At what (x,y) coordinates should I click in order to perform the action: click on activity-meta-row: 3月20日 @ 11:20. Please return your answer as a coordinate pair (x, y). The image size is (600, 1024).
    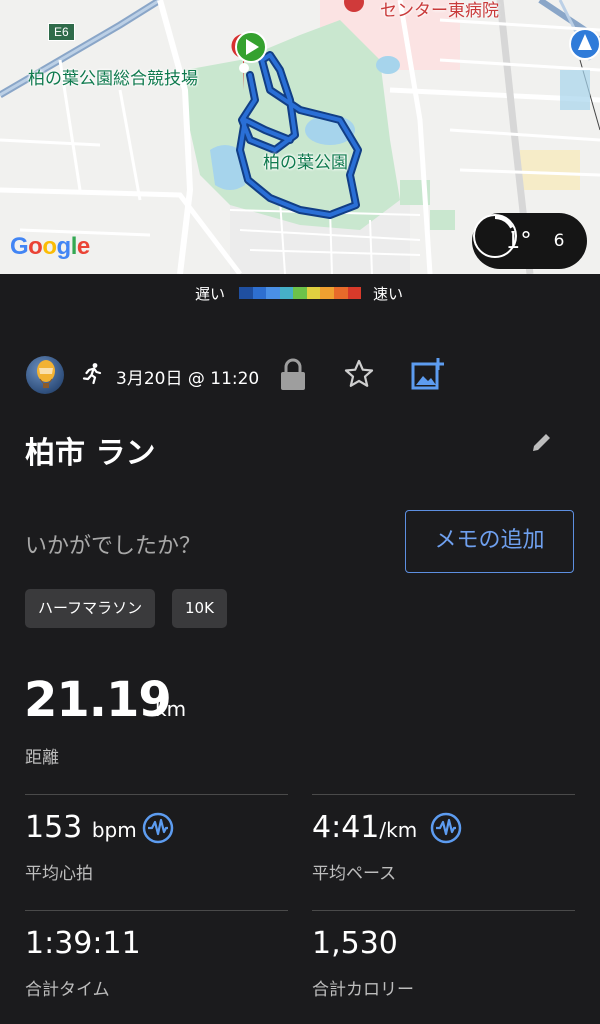
    Looking at the image, I should click on (300, 376).